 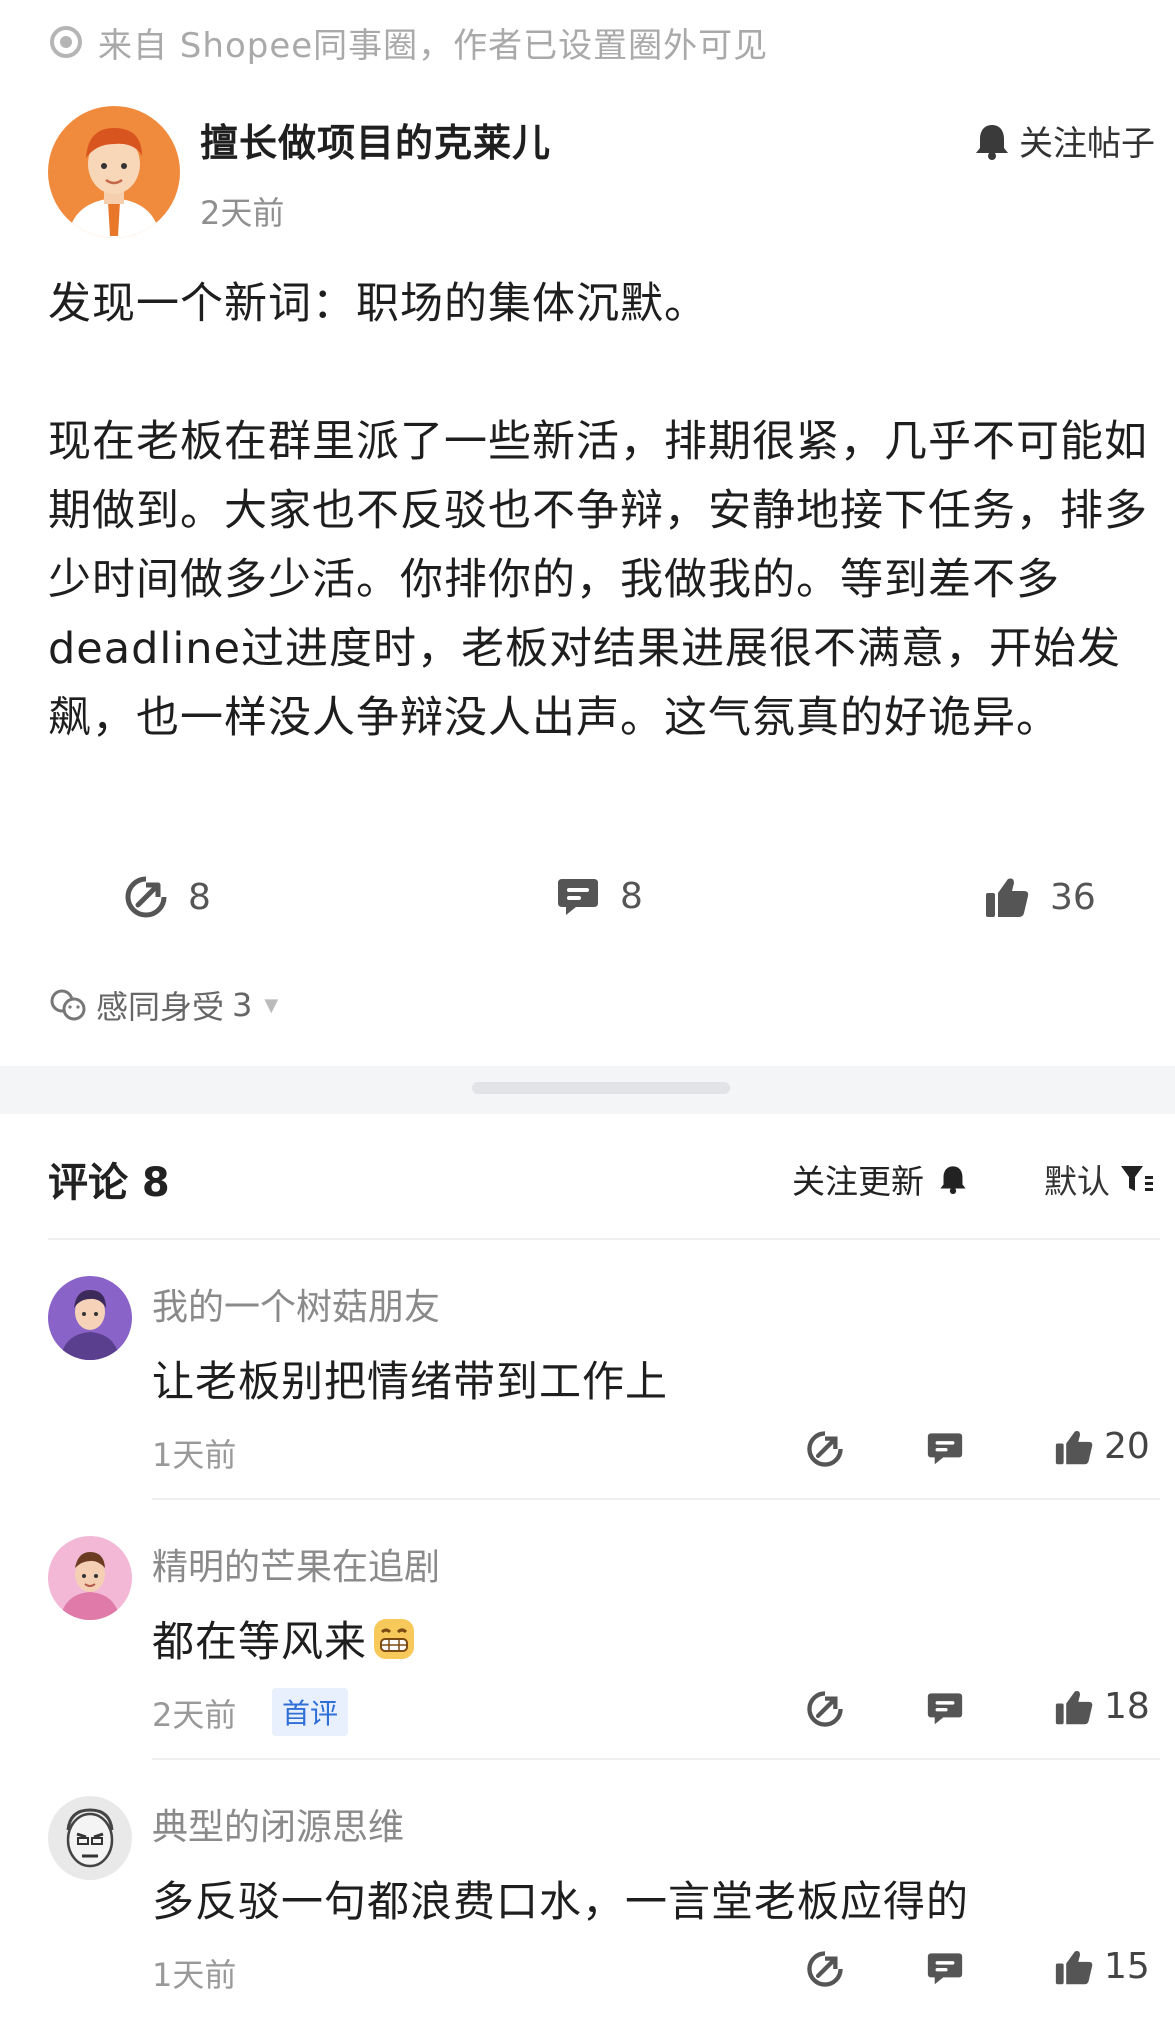 I want to click on caret-down-icon: ▼, so click(x=271, y=1005).